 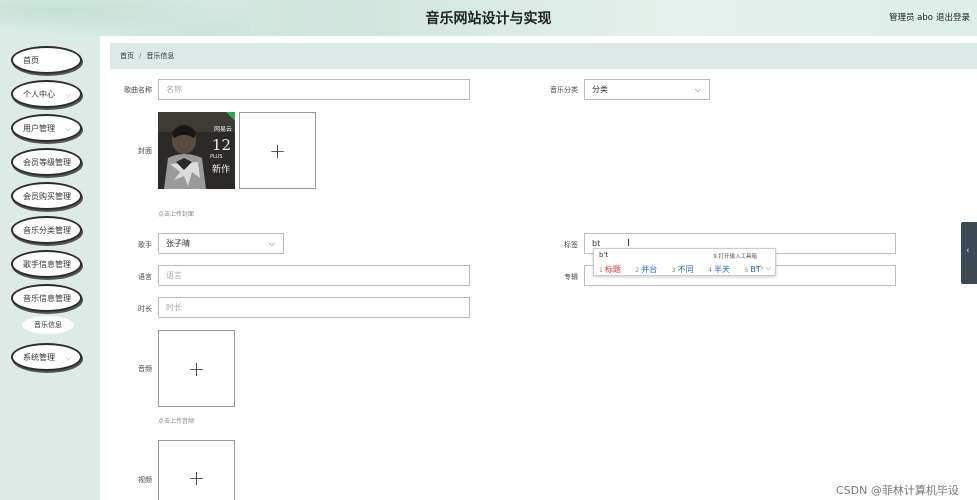 I want to click on cover-upload-box: +, so click(x=277, y=150).